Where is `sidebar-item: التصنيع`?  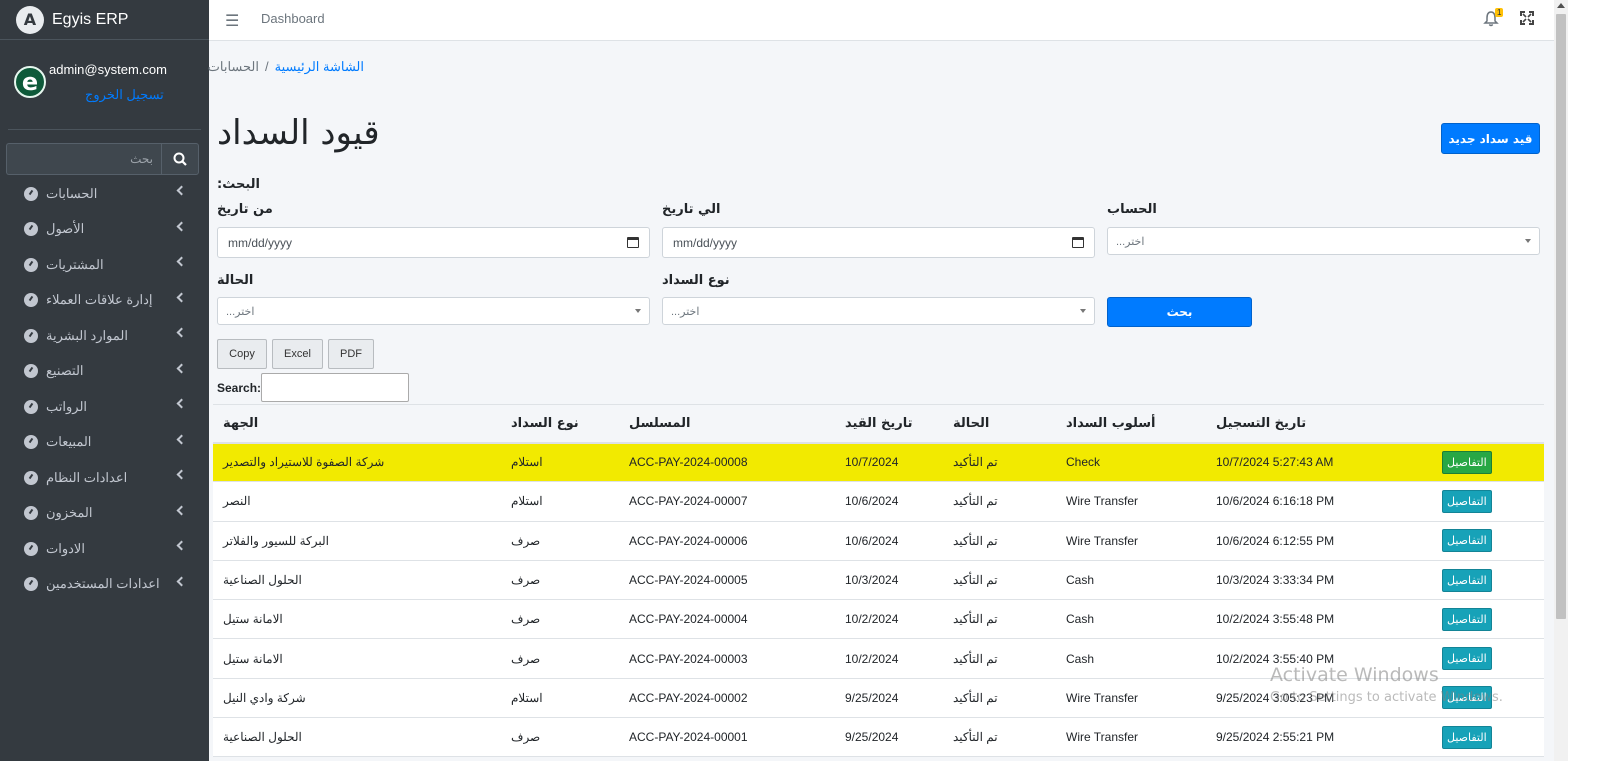
sidebar-item: التصنيع is located at coordinates (104, 372).